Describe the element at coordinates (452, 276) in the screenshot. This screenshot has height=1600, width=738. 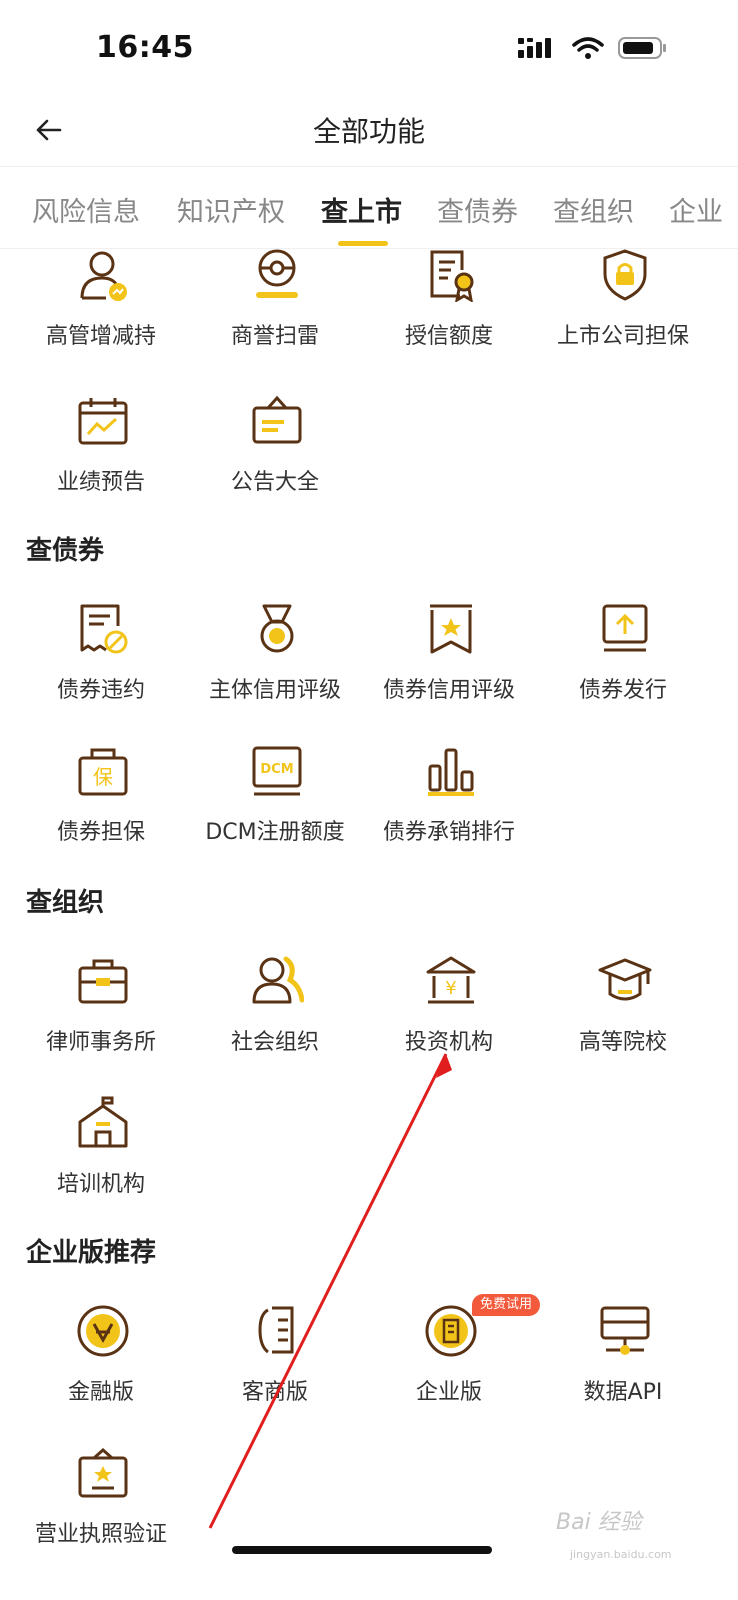
I see `certificate-icon` at that location.